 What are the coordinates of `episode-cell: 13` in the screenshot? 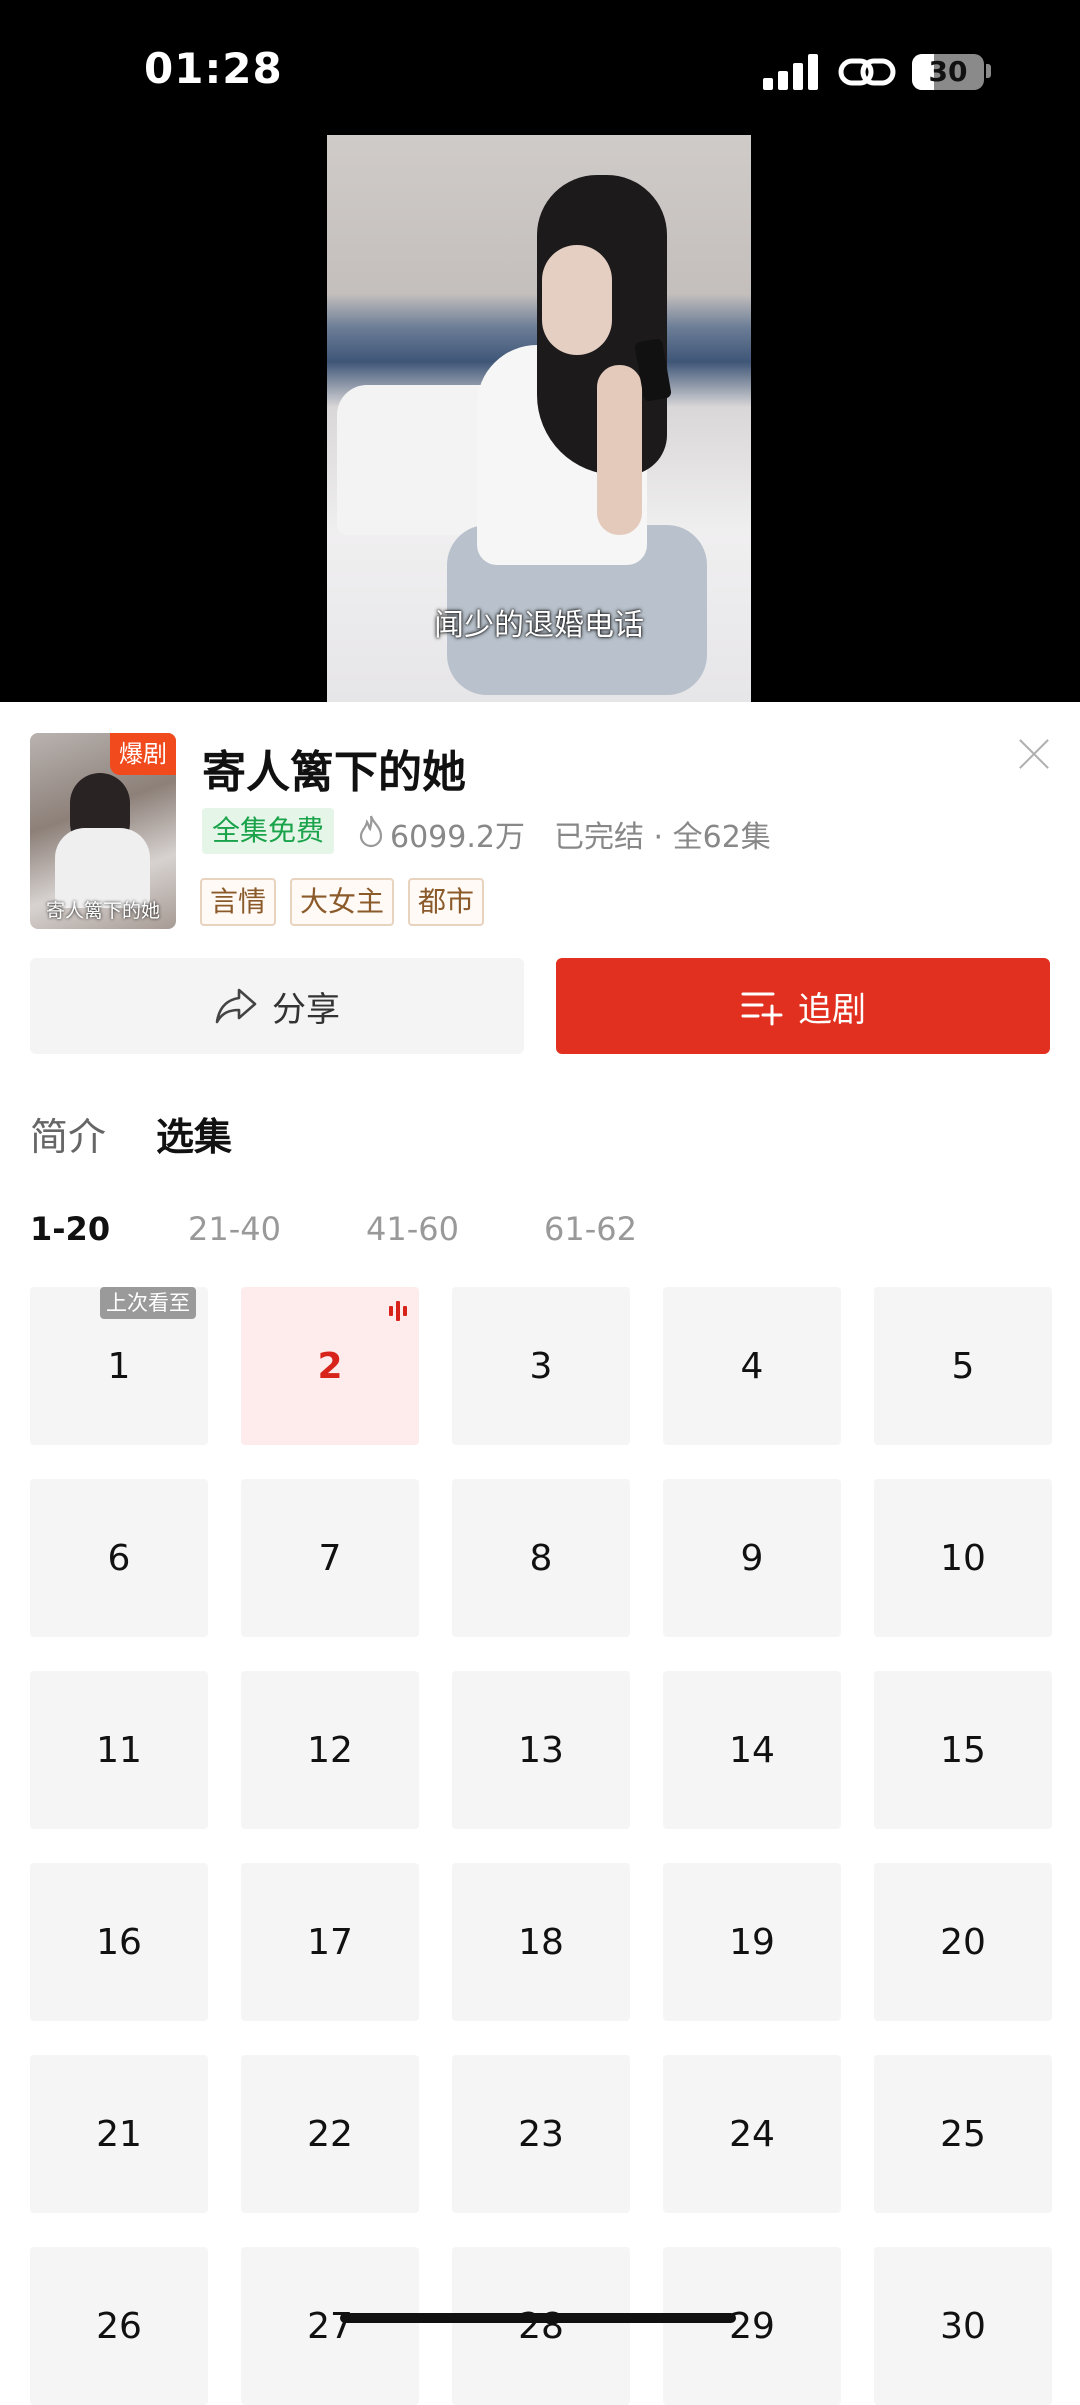 It's located at (541, 1750).